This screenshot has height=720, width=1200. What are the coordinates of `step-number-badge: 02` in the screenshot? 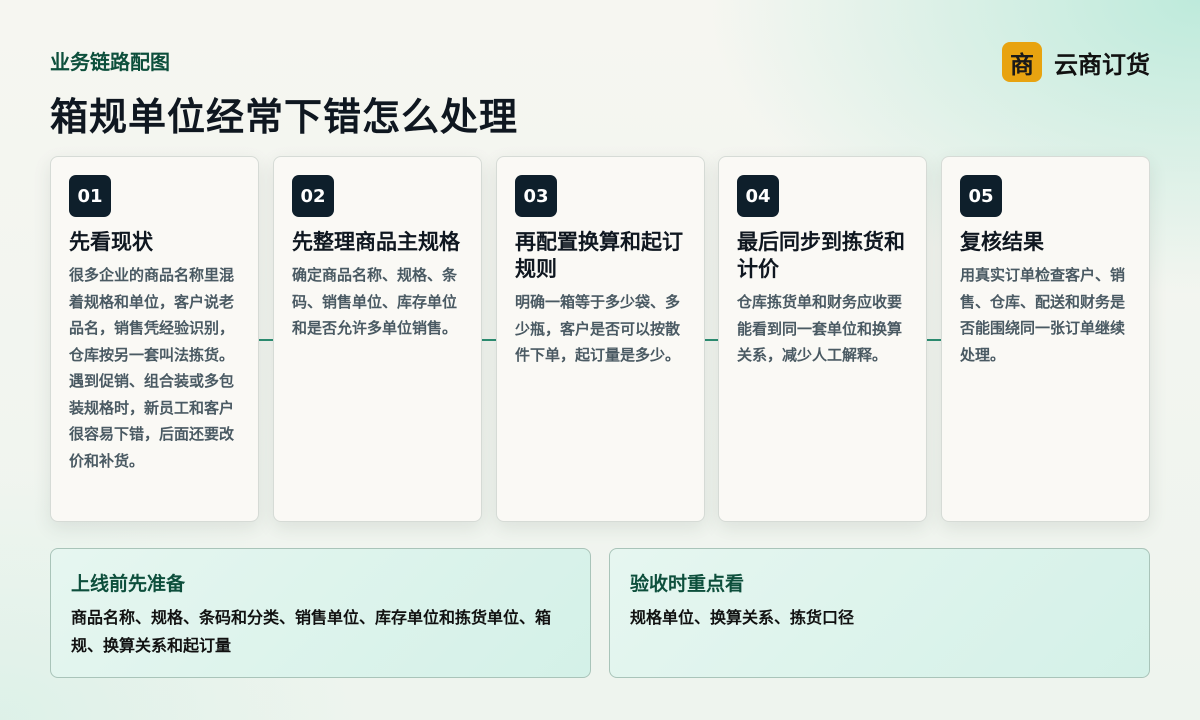 It's located at (313, 196).